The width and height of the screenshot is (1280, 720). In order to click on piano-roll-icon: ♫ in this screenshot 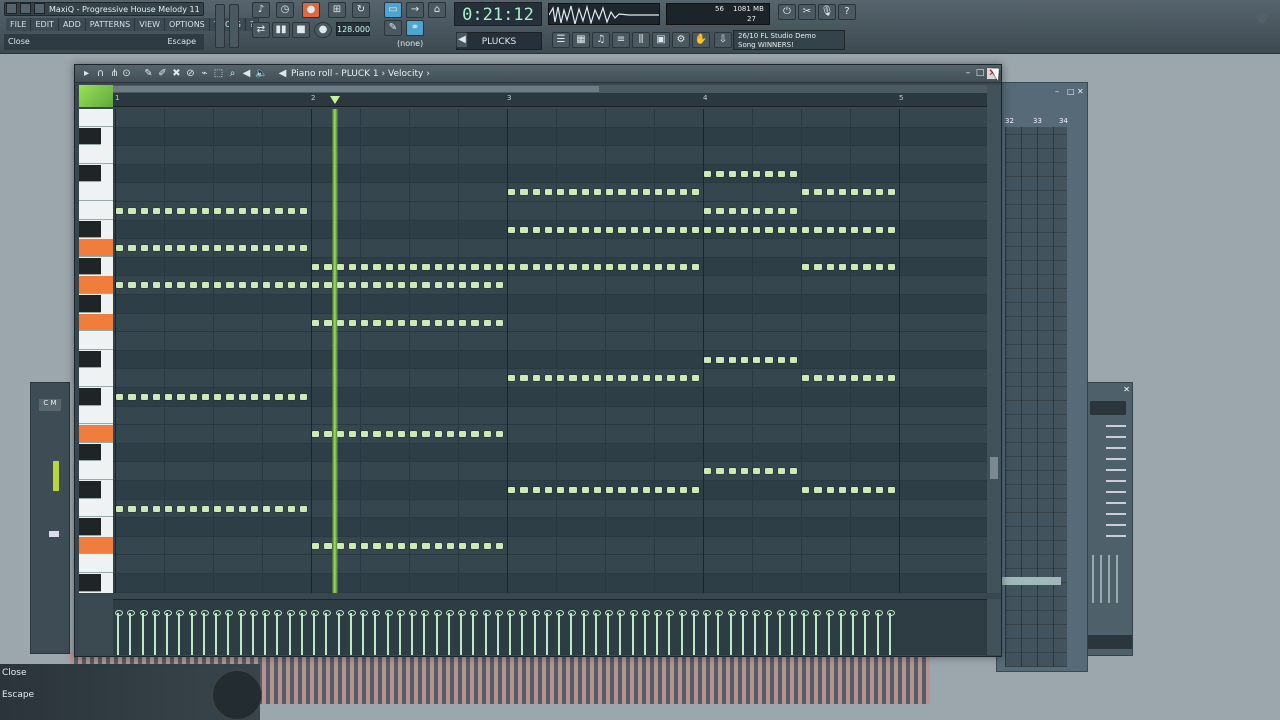, I will do `click(601, 40)`.